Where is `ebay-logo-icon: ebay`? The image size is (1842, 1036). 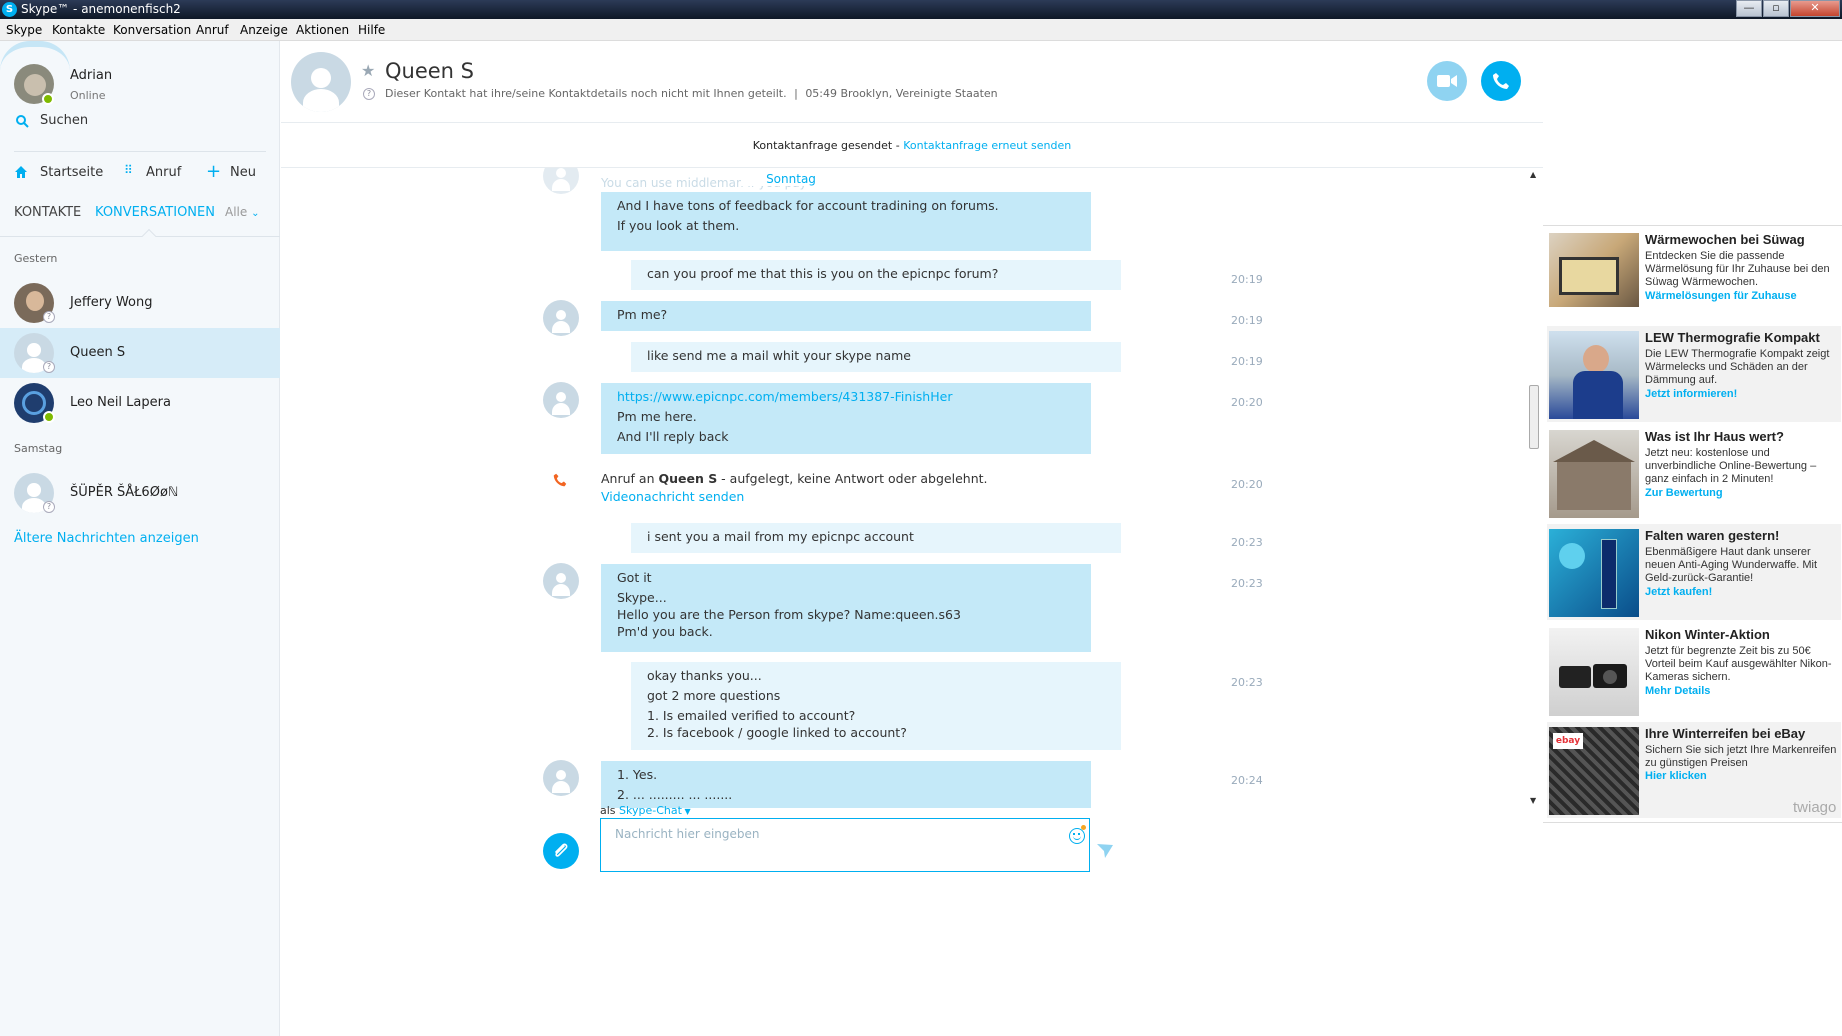
ebay-logo-icon: ebay is located at coordinates (1568, 741).